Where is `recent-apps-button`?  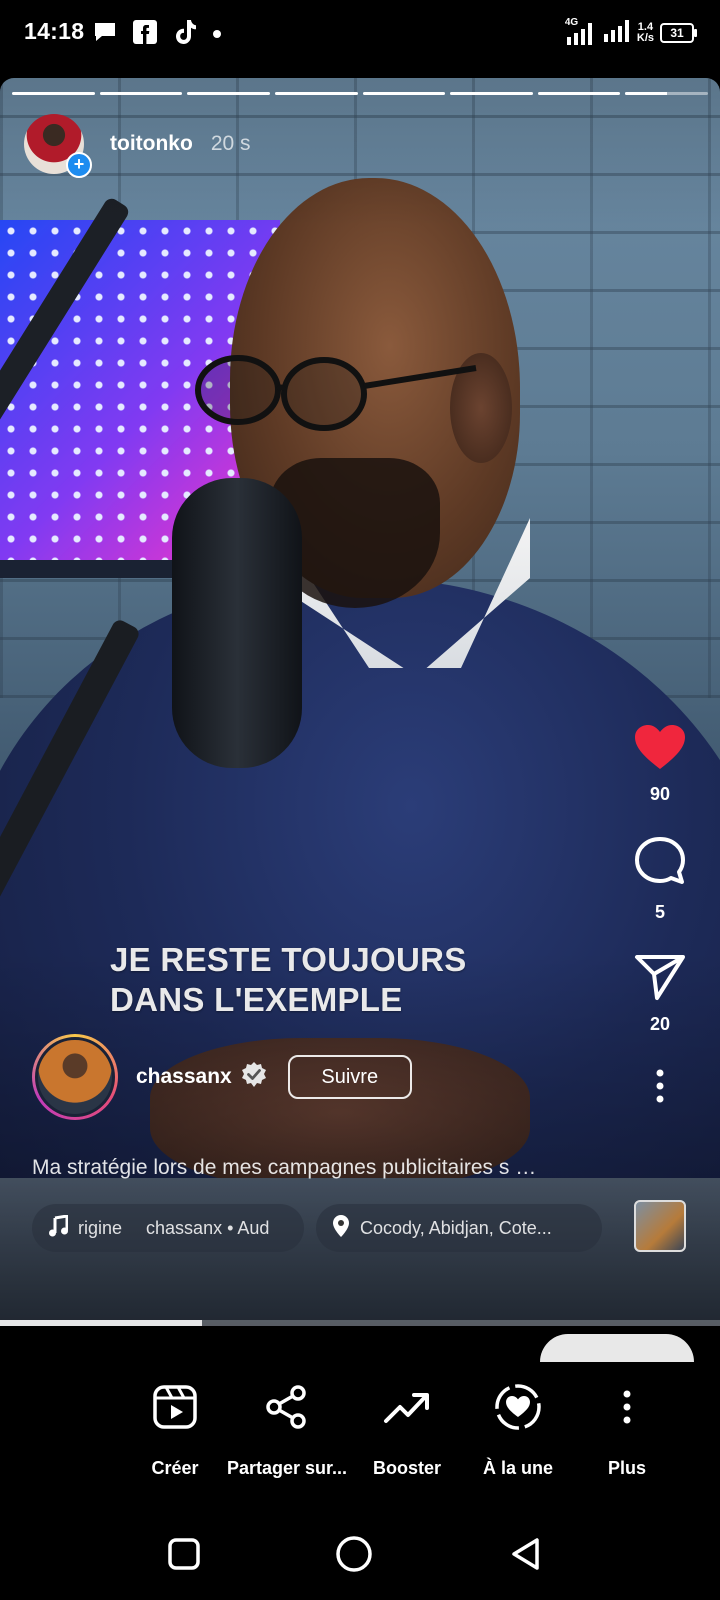 recent-apps-button is located at coordinates (184, 1554).